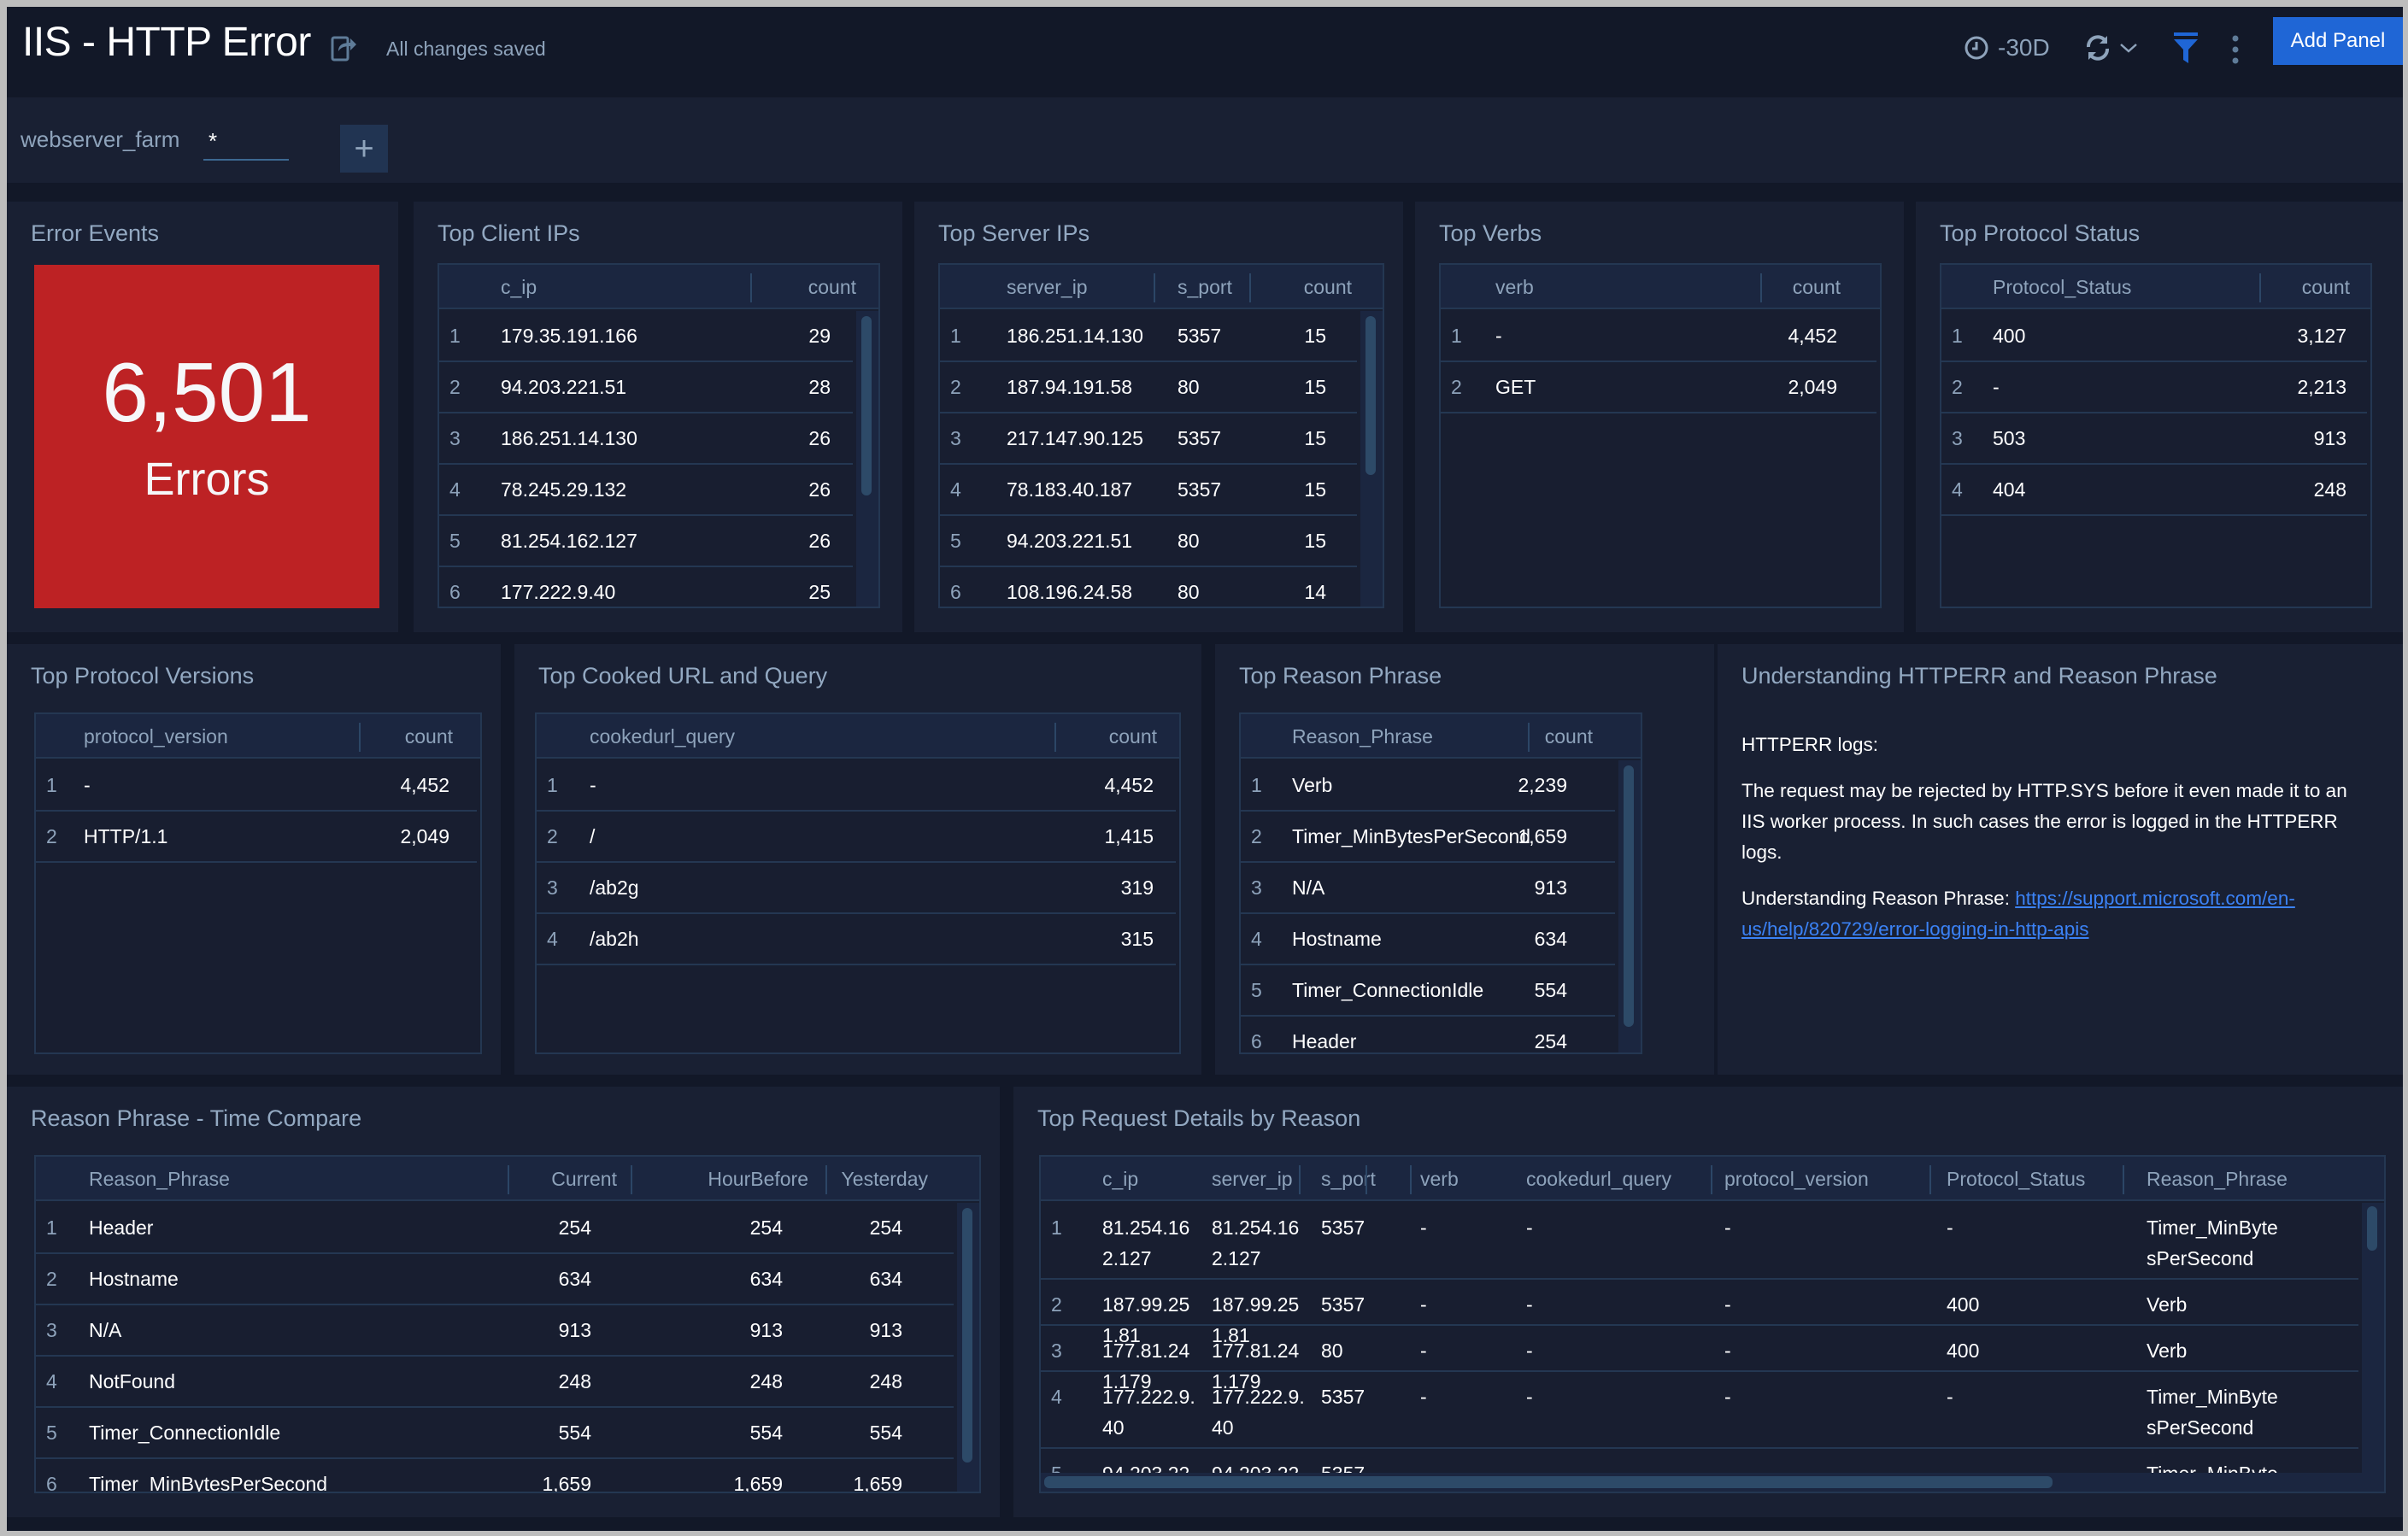  What do you see at coordinates (885, 1179) in the screenshot?
I see `column-header-yesterday: Yesterday` at bounding box center [885, 1179].